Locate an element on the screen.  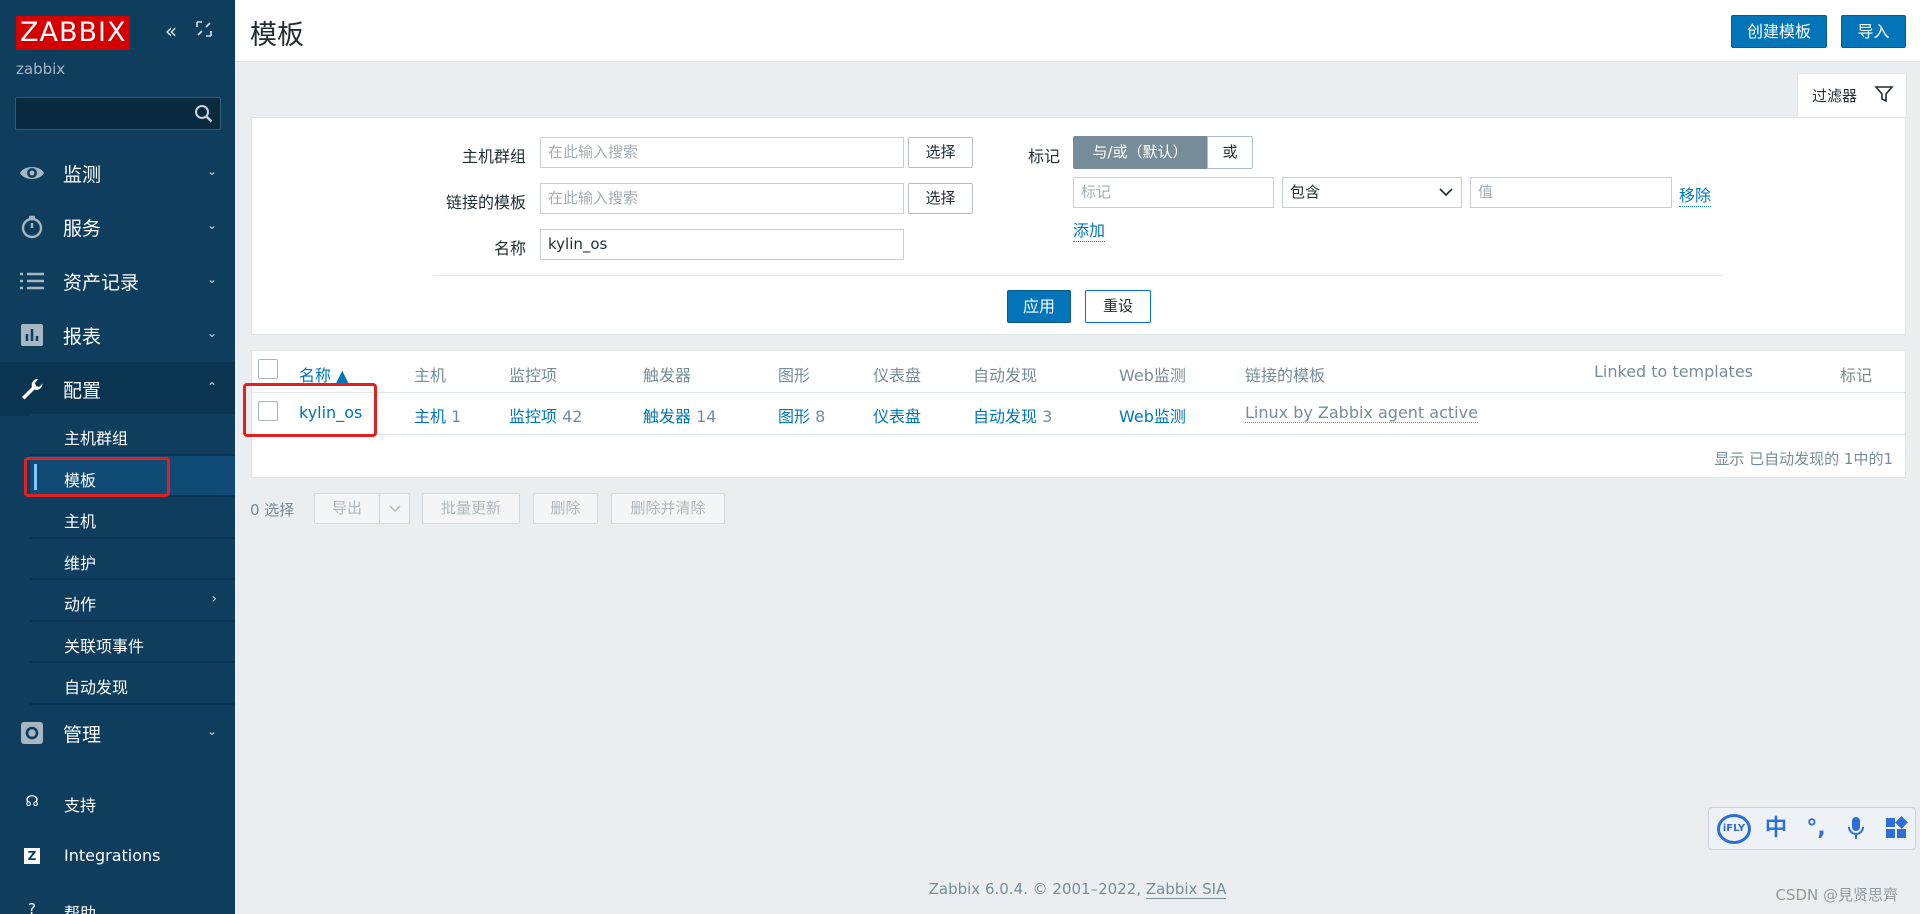
submenu-item-host-groups: 主机群组 is located at coordinates (132, 435).